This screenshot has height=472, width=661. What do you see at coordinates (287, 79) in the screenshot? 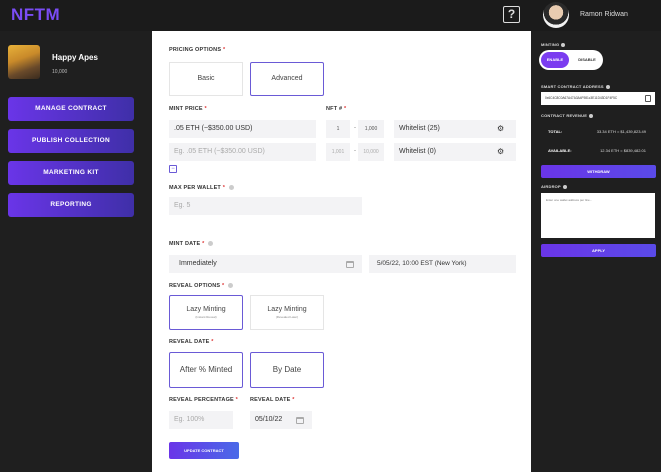
I see `pricing-advanced-option: Advanced` at bounding box center [287, 79].